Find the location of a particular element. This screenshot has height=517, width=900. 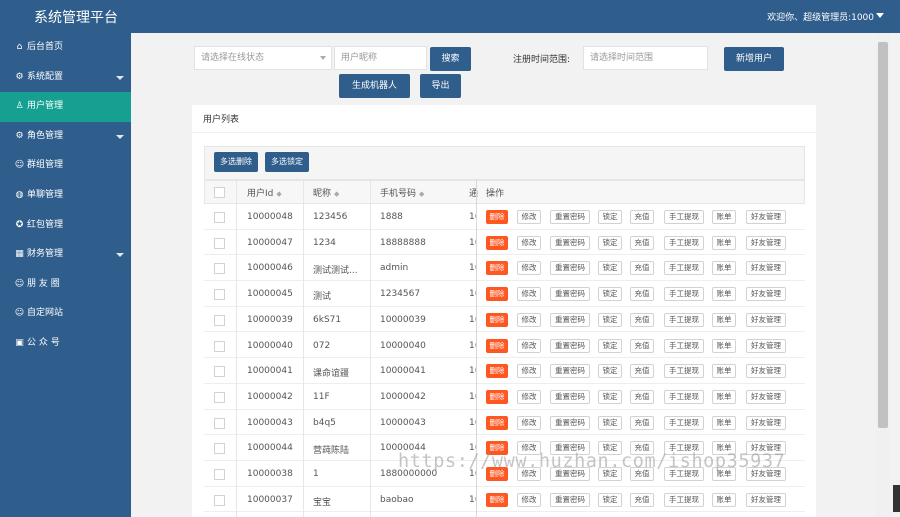

select-all-checkbox is located at coordinates (219, 192).